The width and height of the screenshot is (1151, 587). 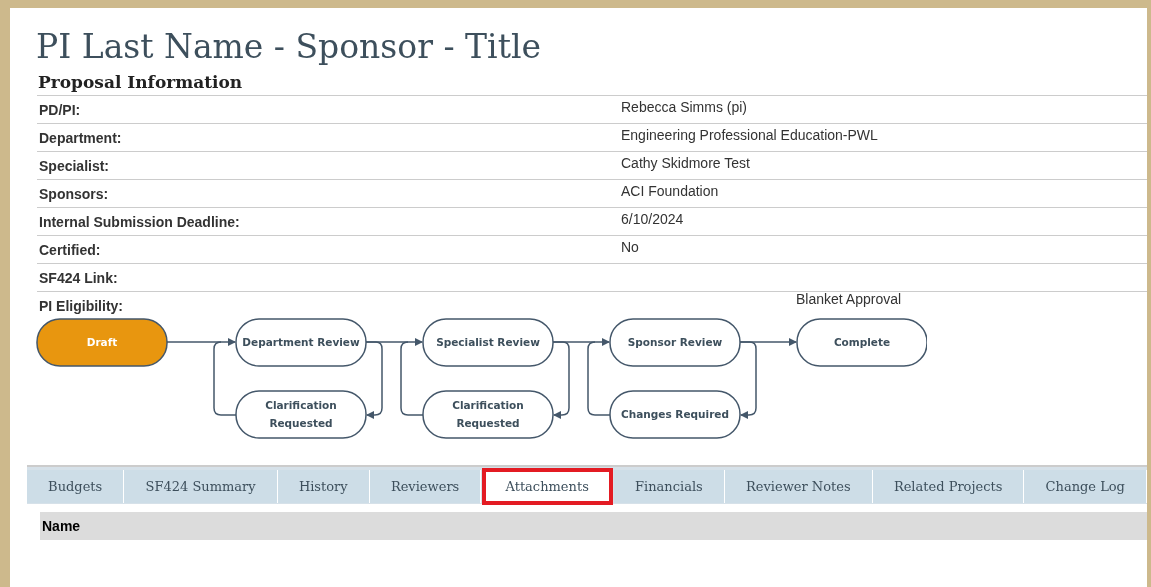 What do you see at coordinates (685, 162) in the screenshot?
I see `field-value: Cathy Skidmore Test` at bounding box center [685, 162].